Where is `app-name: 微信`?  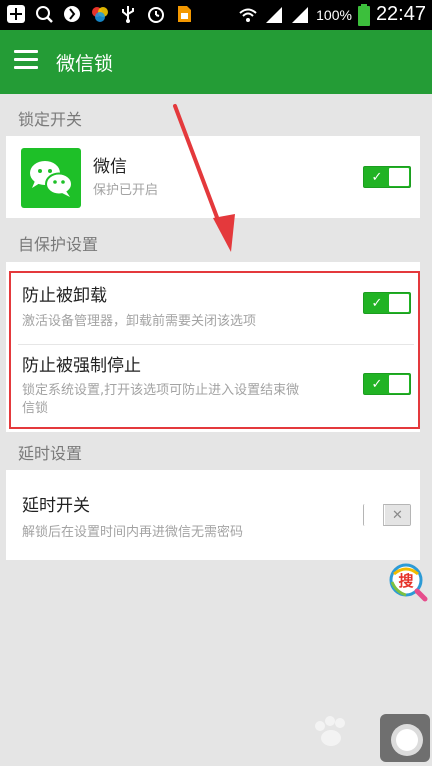 app-name: 微信 is located at coordinates (110, 167).